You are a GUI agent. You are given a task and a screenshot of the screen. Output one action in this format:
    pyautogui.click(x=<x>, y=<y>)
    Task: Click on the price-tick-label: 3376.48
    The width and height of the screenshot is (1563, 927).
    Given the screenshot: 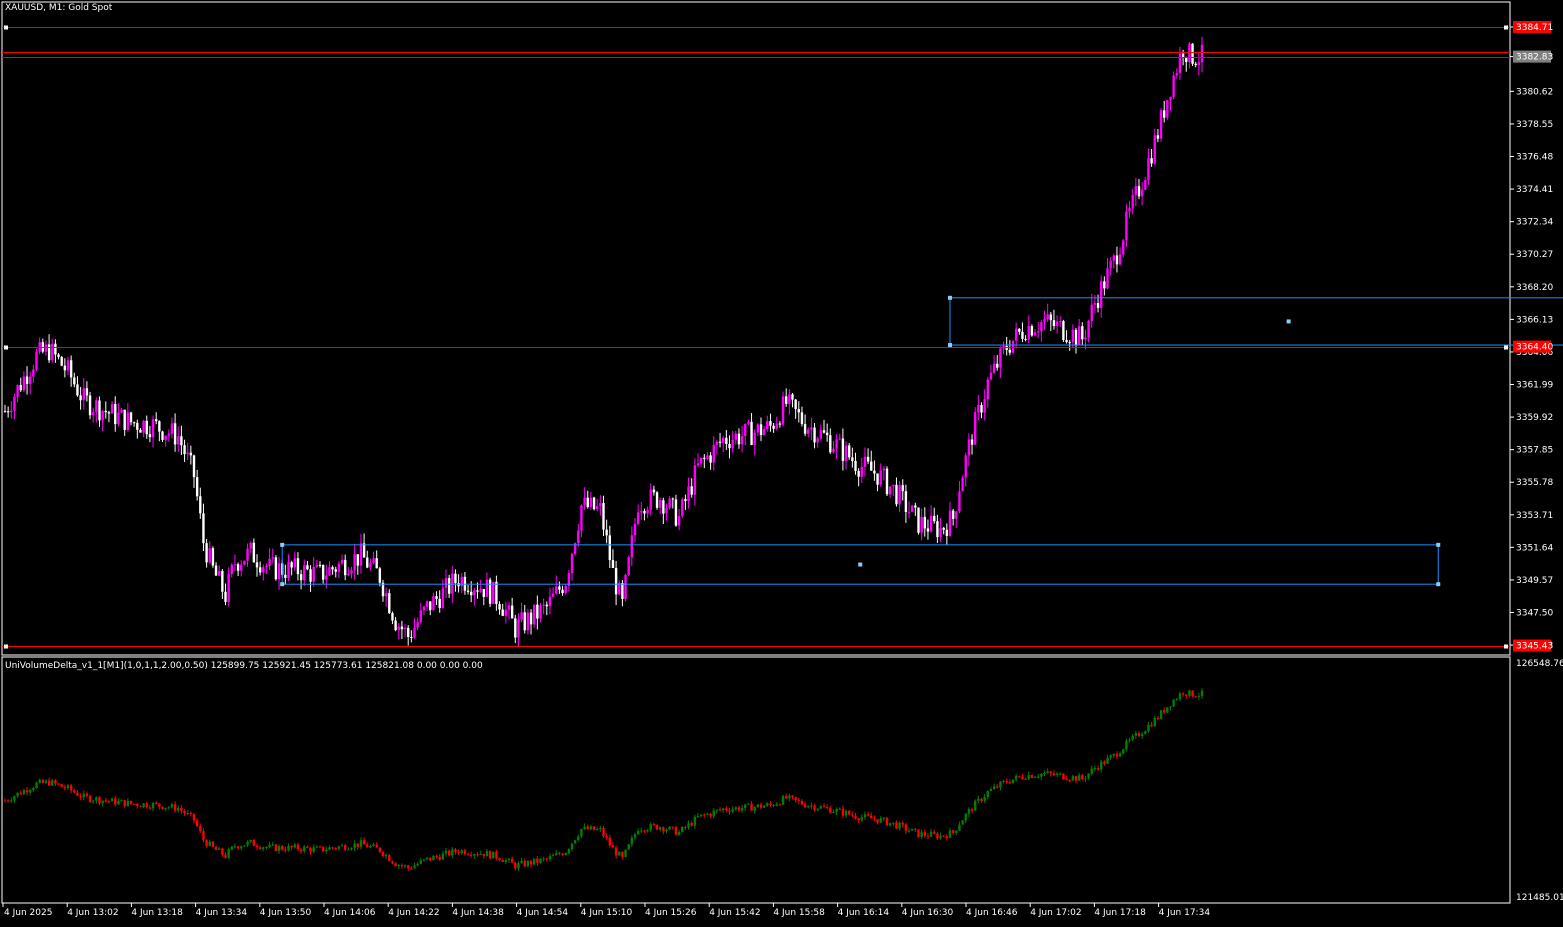 What is the action you would take?
    pyautogui.click(x=1534, y=158)
    